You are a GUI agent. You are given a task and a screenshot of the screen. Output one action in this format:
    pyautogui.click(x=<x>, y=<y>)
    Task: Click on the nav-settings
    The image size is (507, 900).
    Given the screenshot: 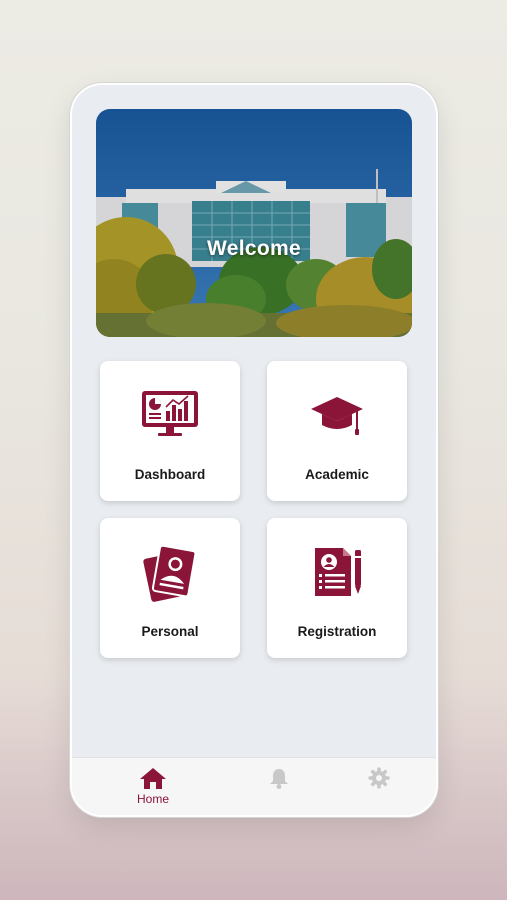 What is the action you would take?
    pyautogui.click(x=379, y=778)
    